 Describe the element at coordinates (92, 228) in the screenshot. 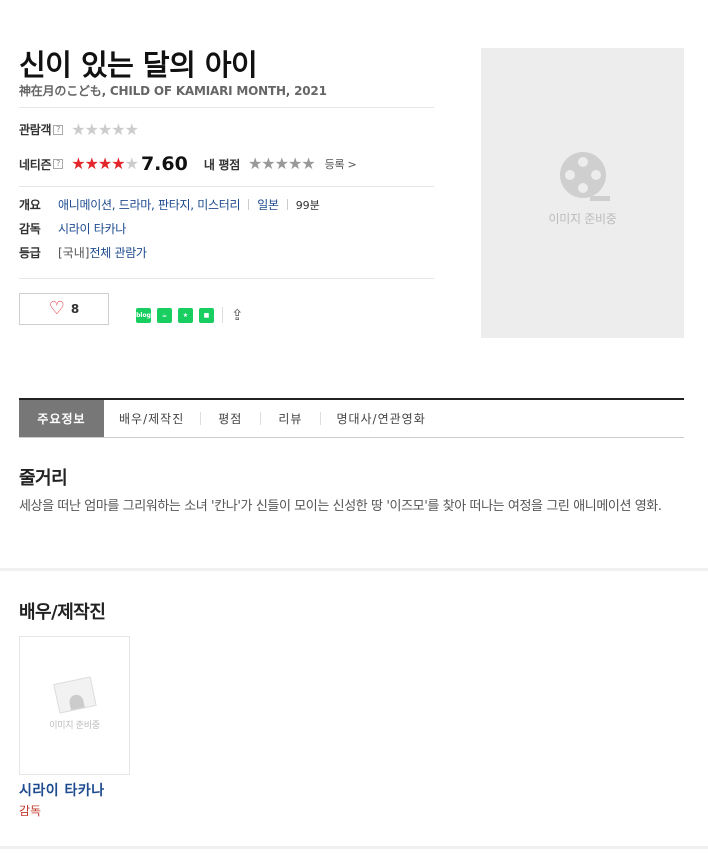

I see `director-link: 시라이 타카나` at that location.